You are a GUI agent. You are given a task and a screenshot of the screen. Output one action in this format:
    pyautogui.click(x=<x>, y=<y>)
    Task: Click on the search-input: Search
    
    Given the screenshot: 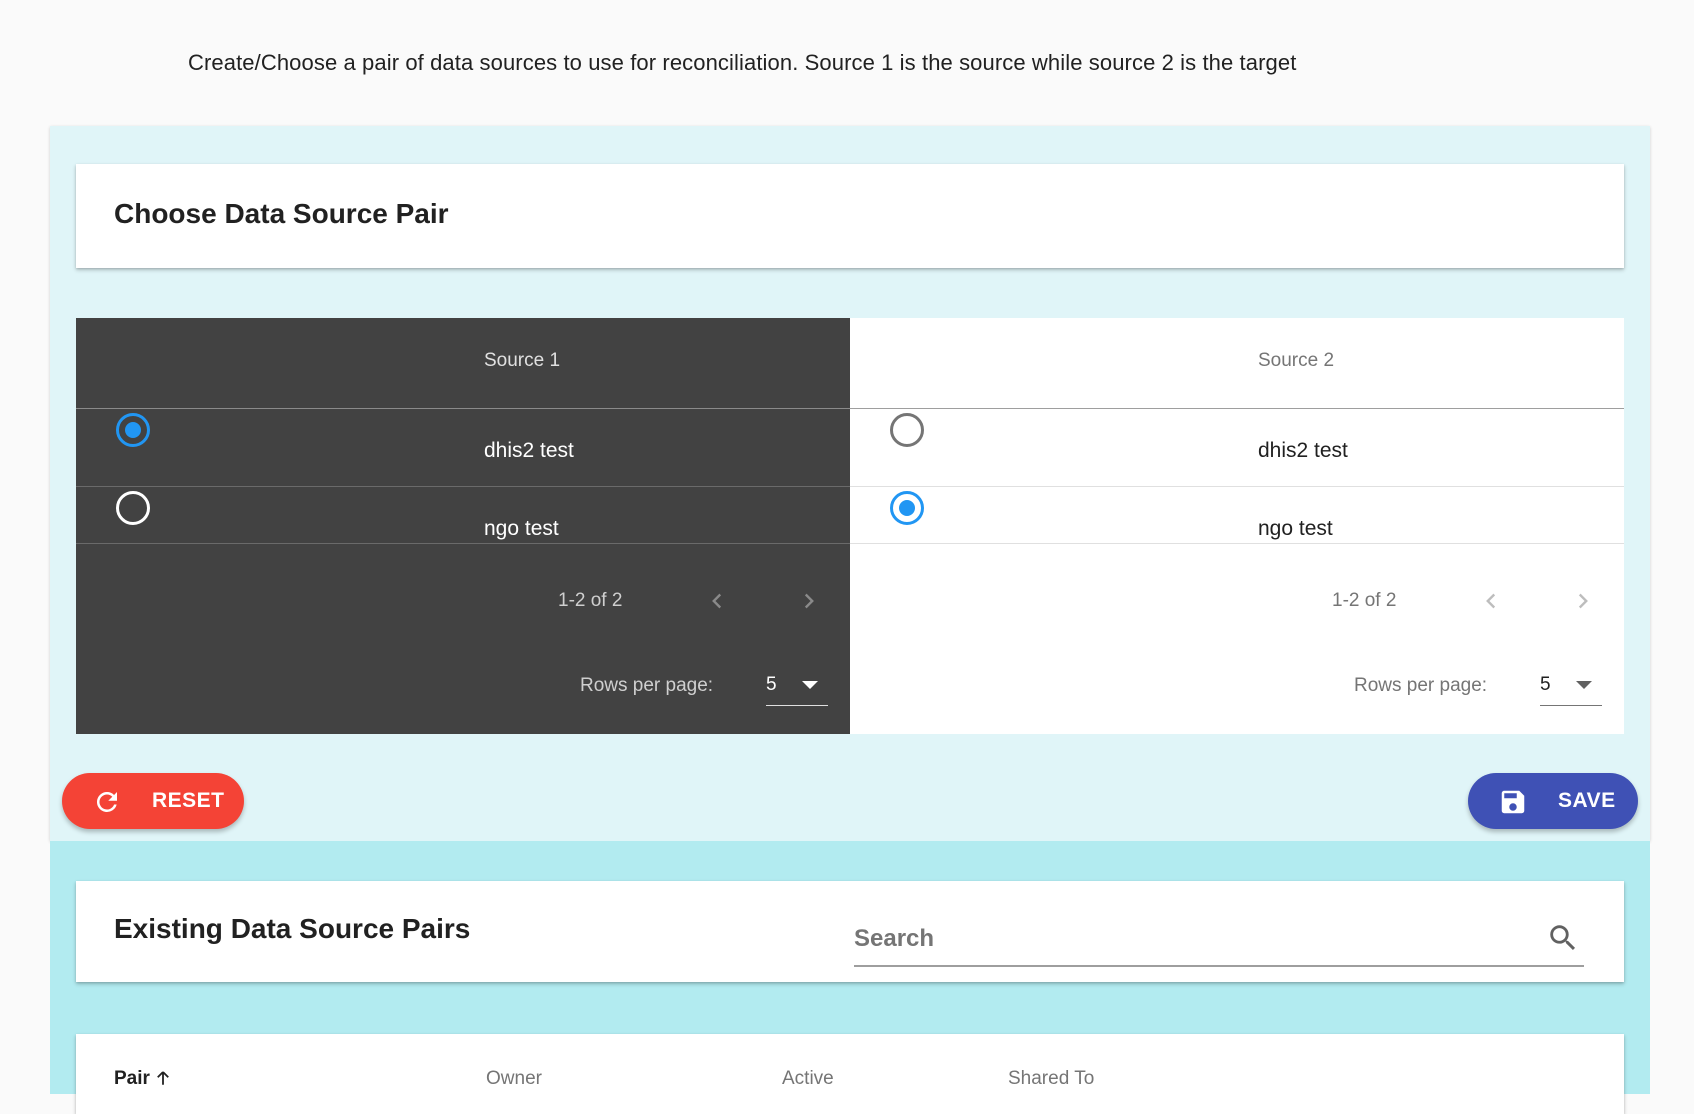 What is the action you would take?
    pyautogui.click(x=1219, y=942)
    